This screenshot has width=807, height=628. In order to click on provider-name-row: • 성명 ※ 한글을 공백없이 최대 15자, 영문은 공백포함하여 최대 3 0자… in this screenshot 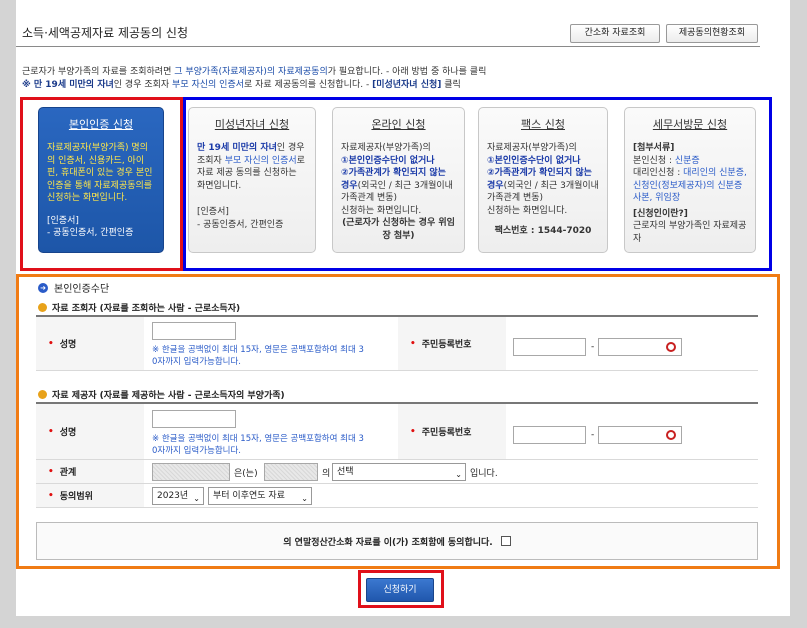, I will do `click(397, 432)`.